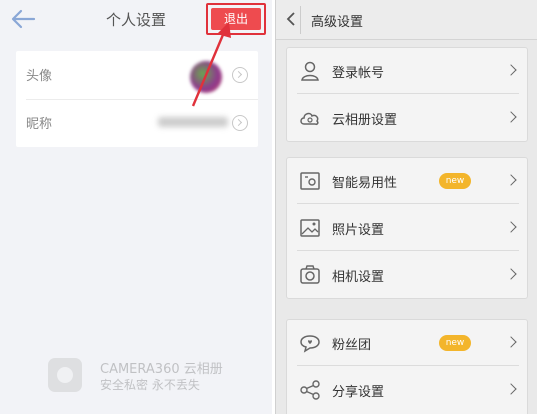 This screenshot has width=537, height=414. I want to click on smart-gear-icon, so click(310, 181).